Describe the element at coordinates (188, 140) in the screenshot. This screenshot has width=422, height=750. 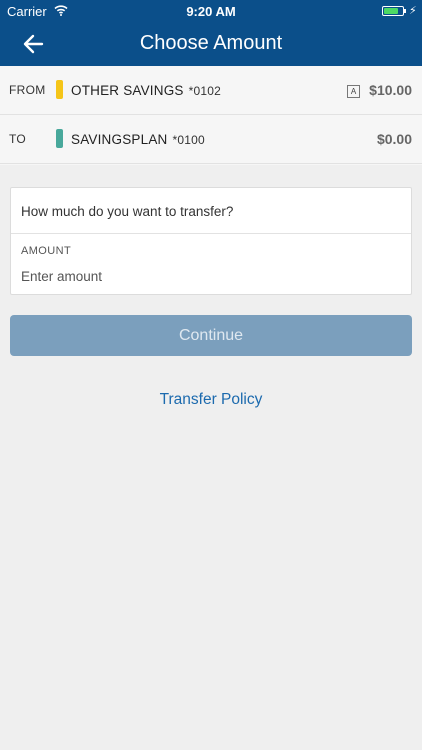
I see `to-account-number: *0100` at that location.